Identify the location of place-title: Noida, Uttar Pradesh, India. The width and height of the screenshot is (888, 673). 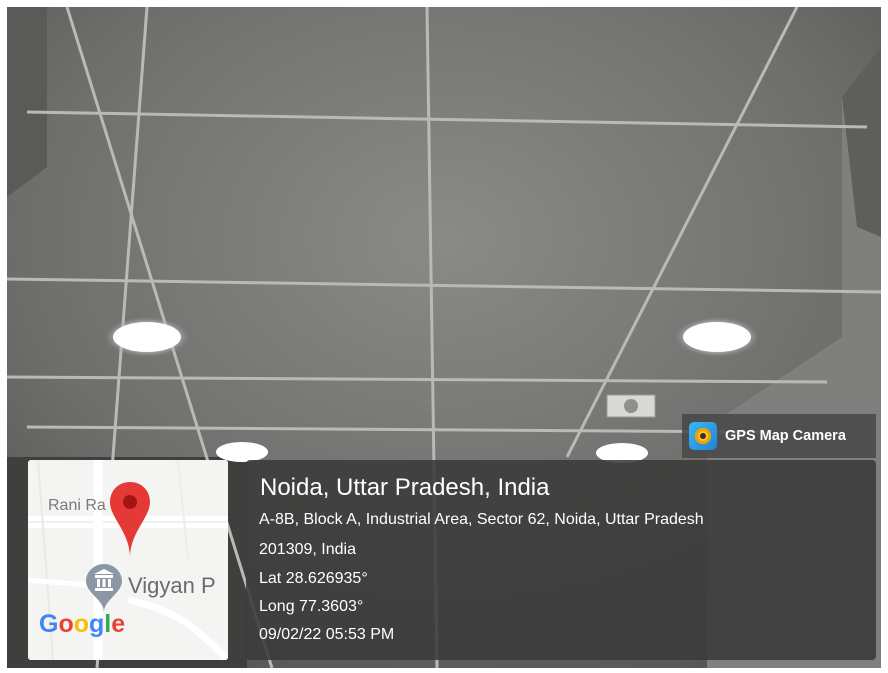
(405, 487).